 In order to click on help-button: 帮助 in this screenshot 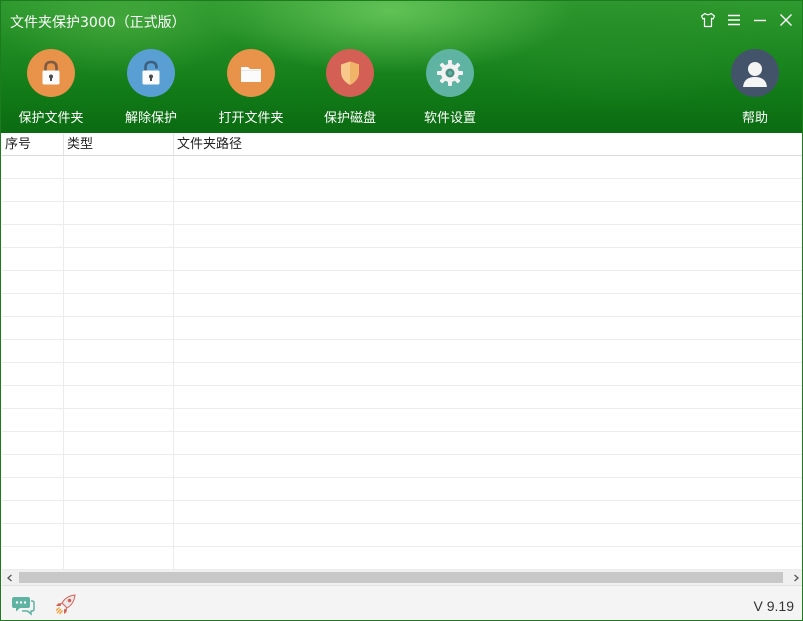, I will do `click(755, 87)`.